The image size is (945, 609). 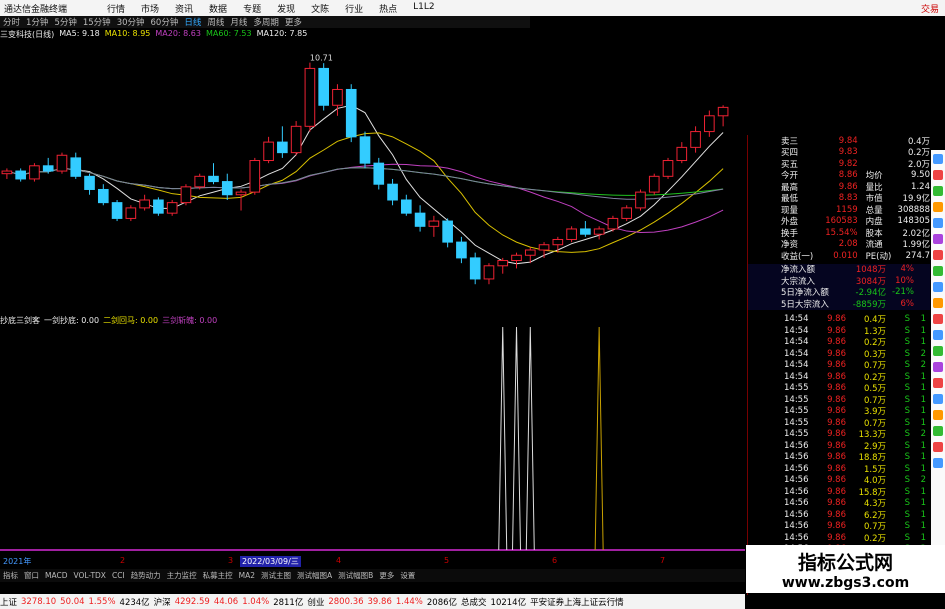 What do you see at coordinates (10, 575) in the screenshot?
I see `indicator-tab-0: 指标` at bounding box center [10, 575].